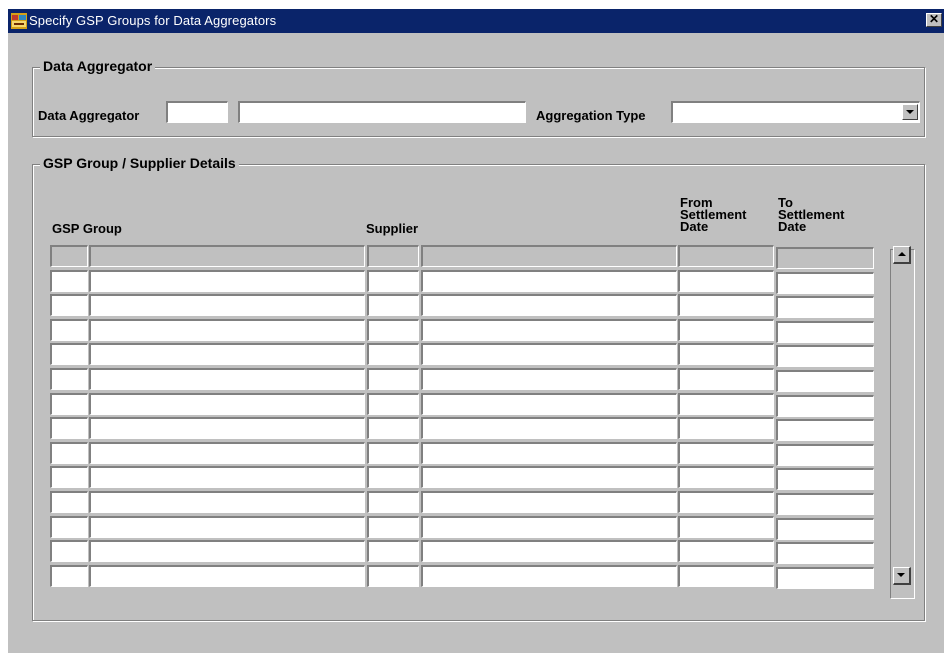  I want to click on gsp-supplier-details-group-title: GSP Group / Supplier Details, so click(139, 163).